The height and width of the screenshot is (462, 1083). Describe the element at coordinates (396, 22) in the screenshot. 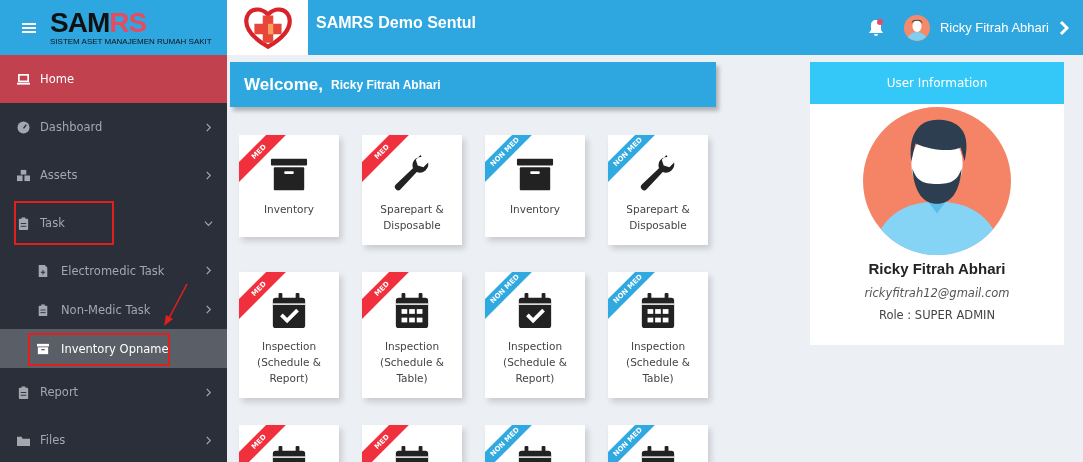

I see `app-title: SAMRS Demo Sentul` at that location.